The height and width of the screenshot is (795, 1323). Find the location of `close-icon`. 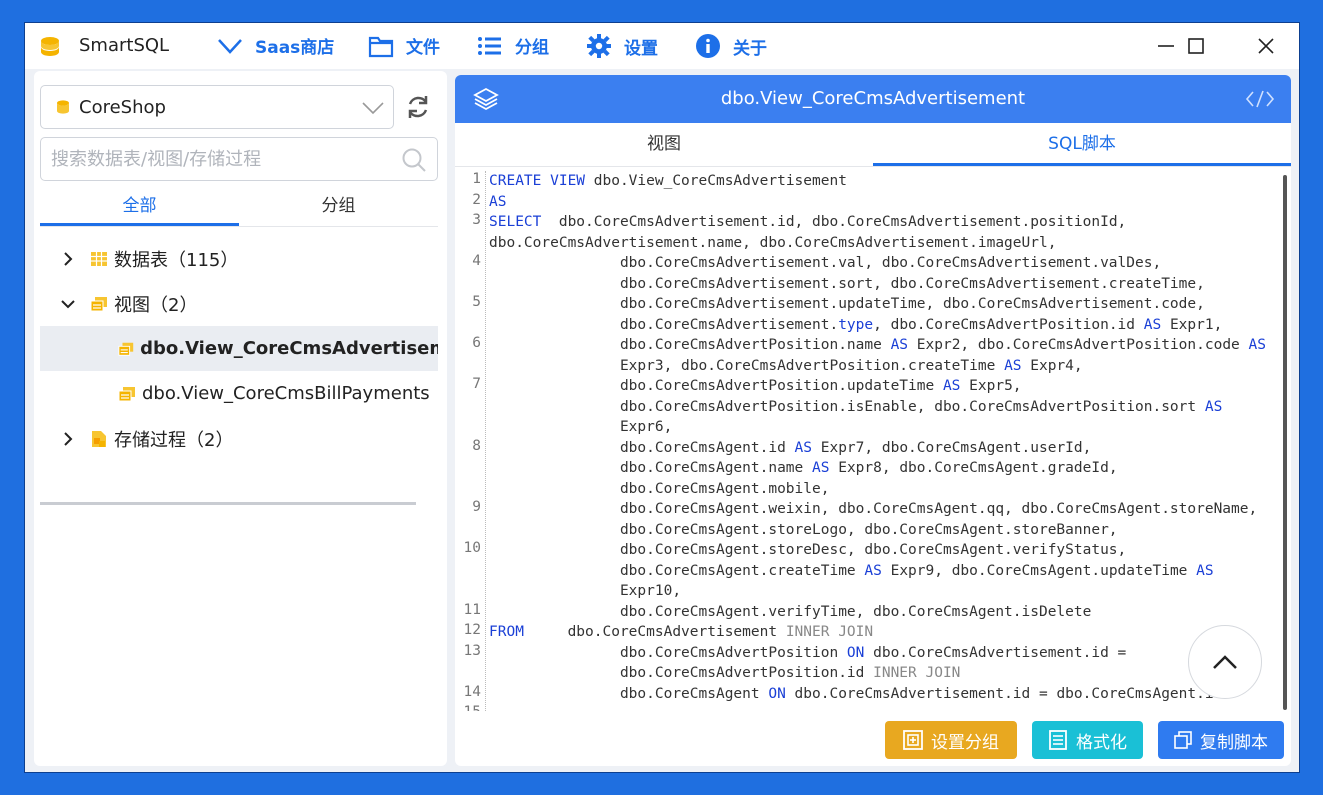

close-icon is located at coordinates (1266, 46).